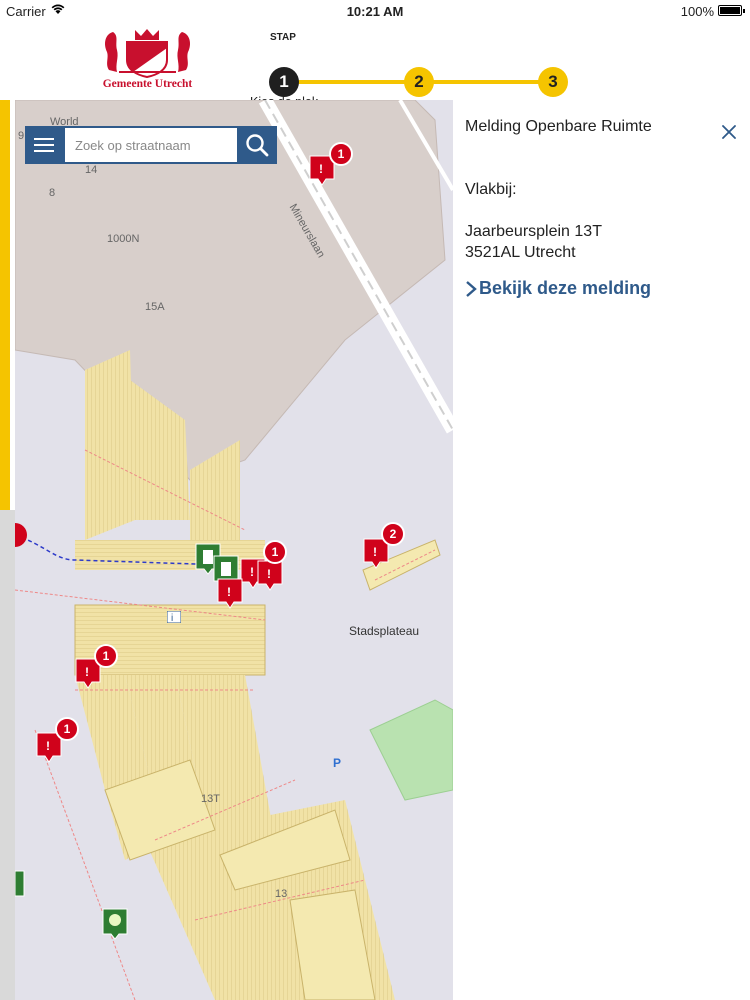  I want to click on app-header: Gemeente Utrecht STAP 1 2 3 Kies de plek, so click(375, 65).